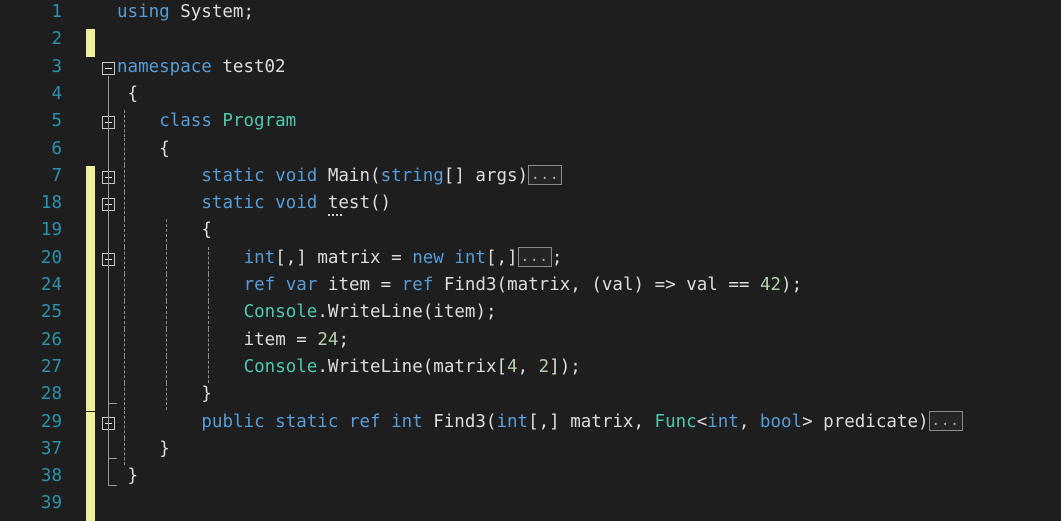  What do you see at coordinates (870, 421) in the screenshot?
I see `code-token: predicate` at bounding box center [870, 421].